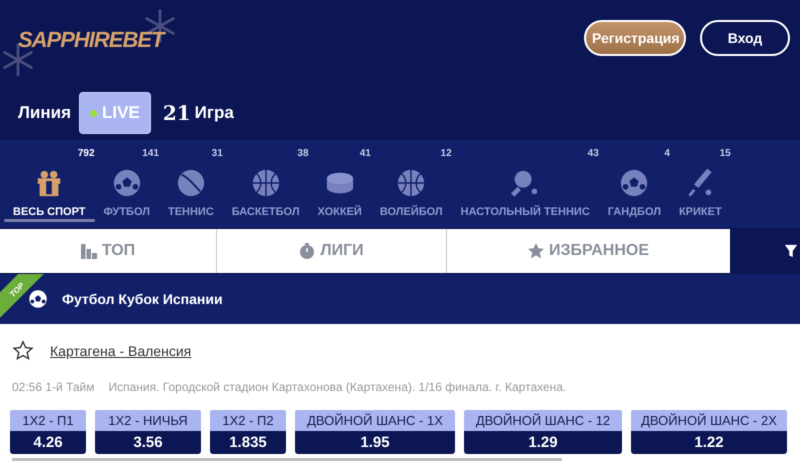 The width and height of the screenshot is (800, 469). I want to click on star-icon, so click(536, 251).